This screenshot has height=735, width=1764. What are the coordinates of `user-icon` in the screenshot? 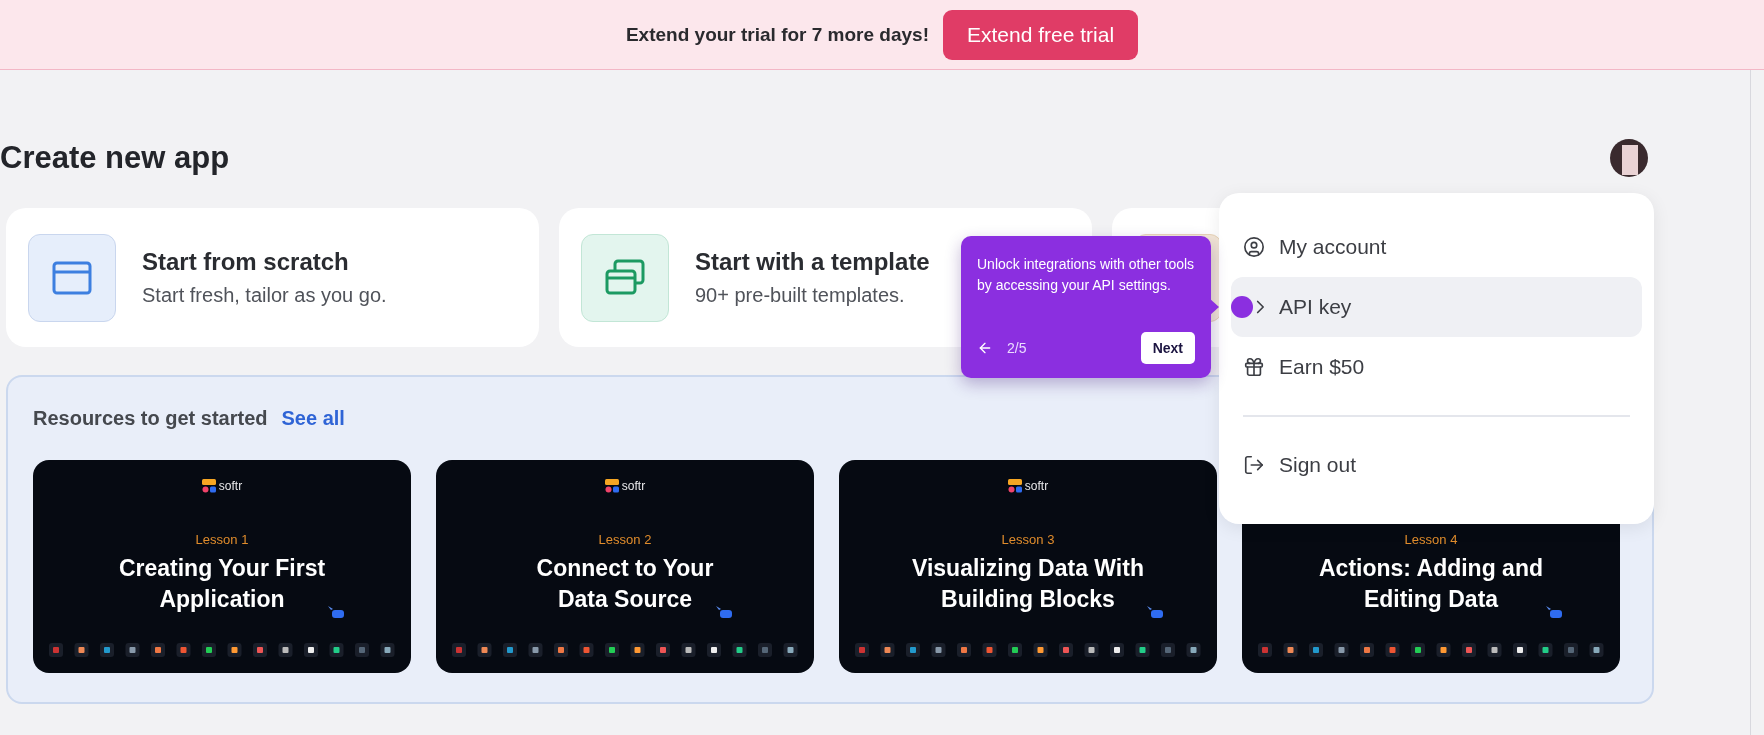 It's located at (1254, 247).